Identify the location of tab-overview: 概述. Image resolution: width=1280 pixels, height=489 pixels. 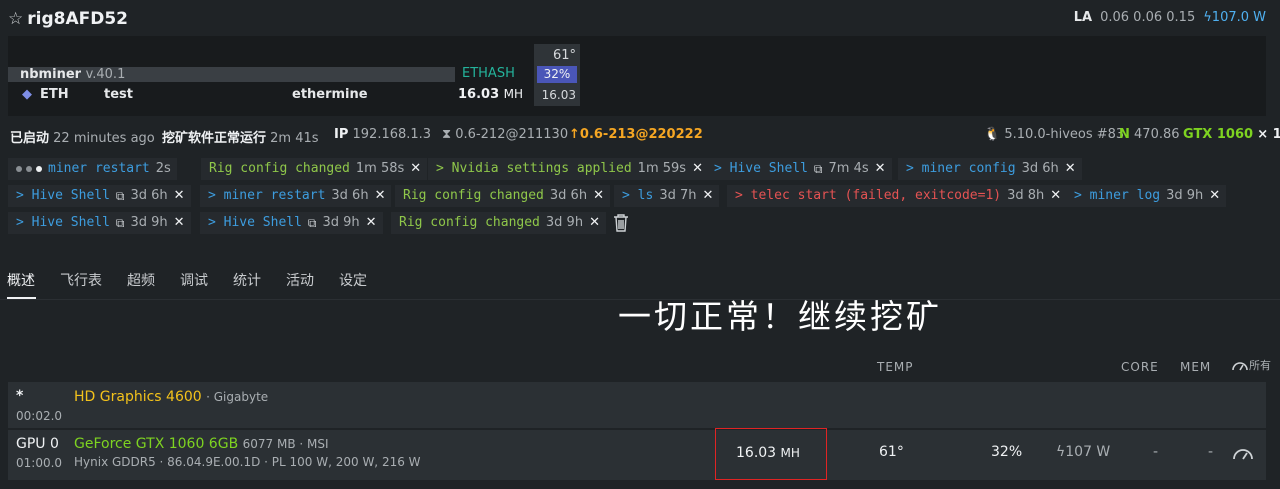
(21, 280).